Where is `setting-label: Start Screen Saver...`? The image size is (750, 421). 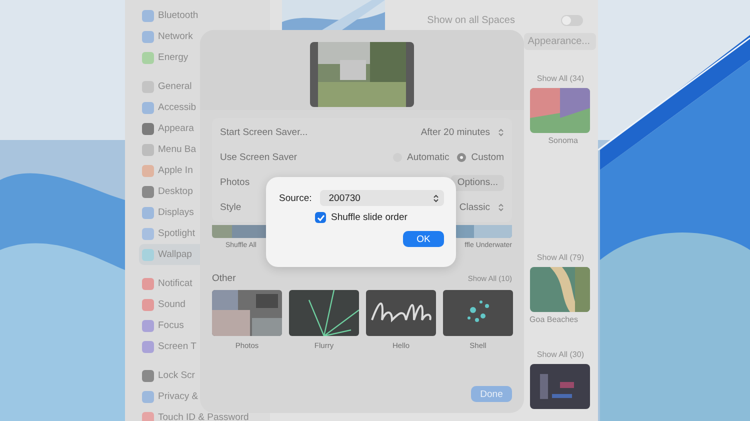 setting-label: Start Screen Saver... is located at coordinates (264, 132).